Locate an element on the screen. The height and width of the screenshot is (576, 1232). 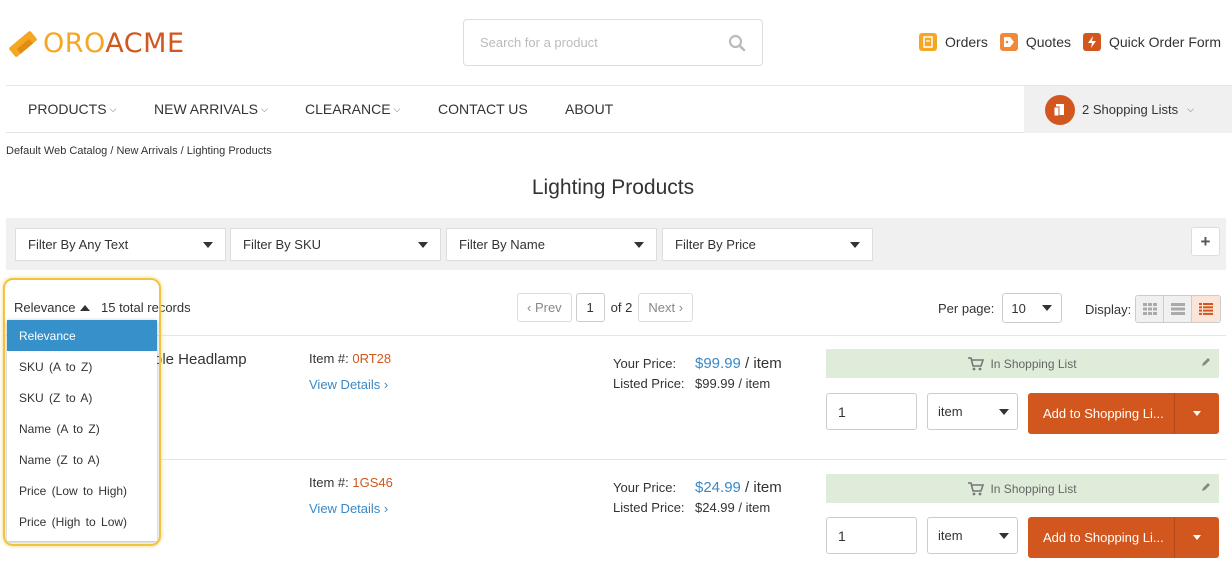
nav-item-clearance: CLEARANCE ⌵ is located at coordinates (352, 109).